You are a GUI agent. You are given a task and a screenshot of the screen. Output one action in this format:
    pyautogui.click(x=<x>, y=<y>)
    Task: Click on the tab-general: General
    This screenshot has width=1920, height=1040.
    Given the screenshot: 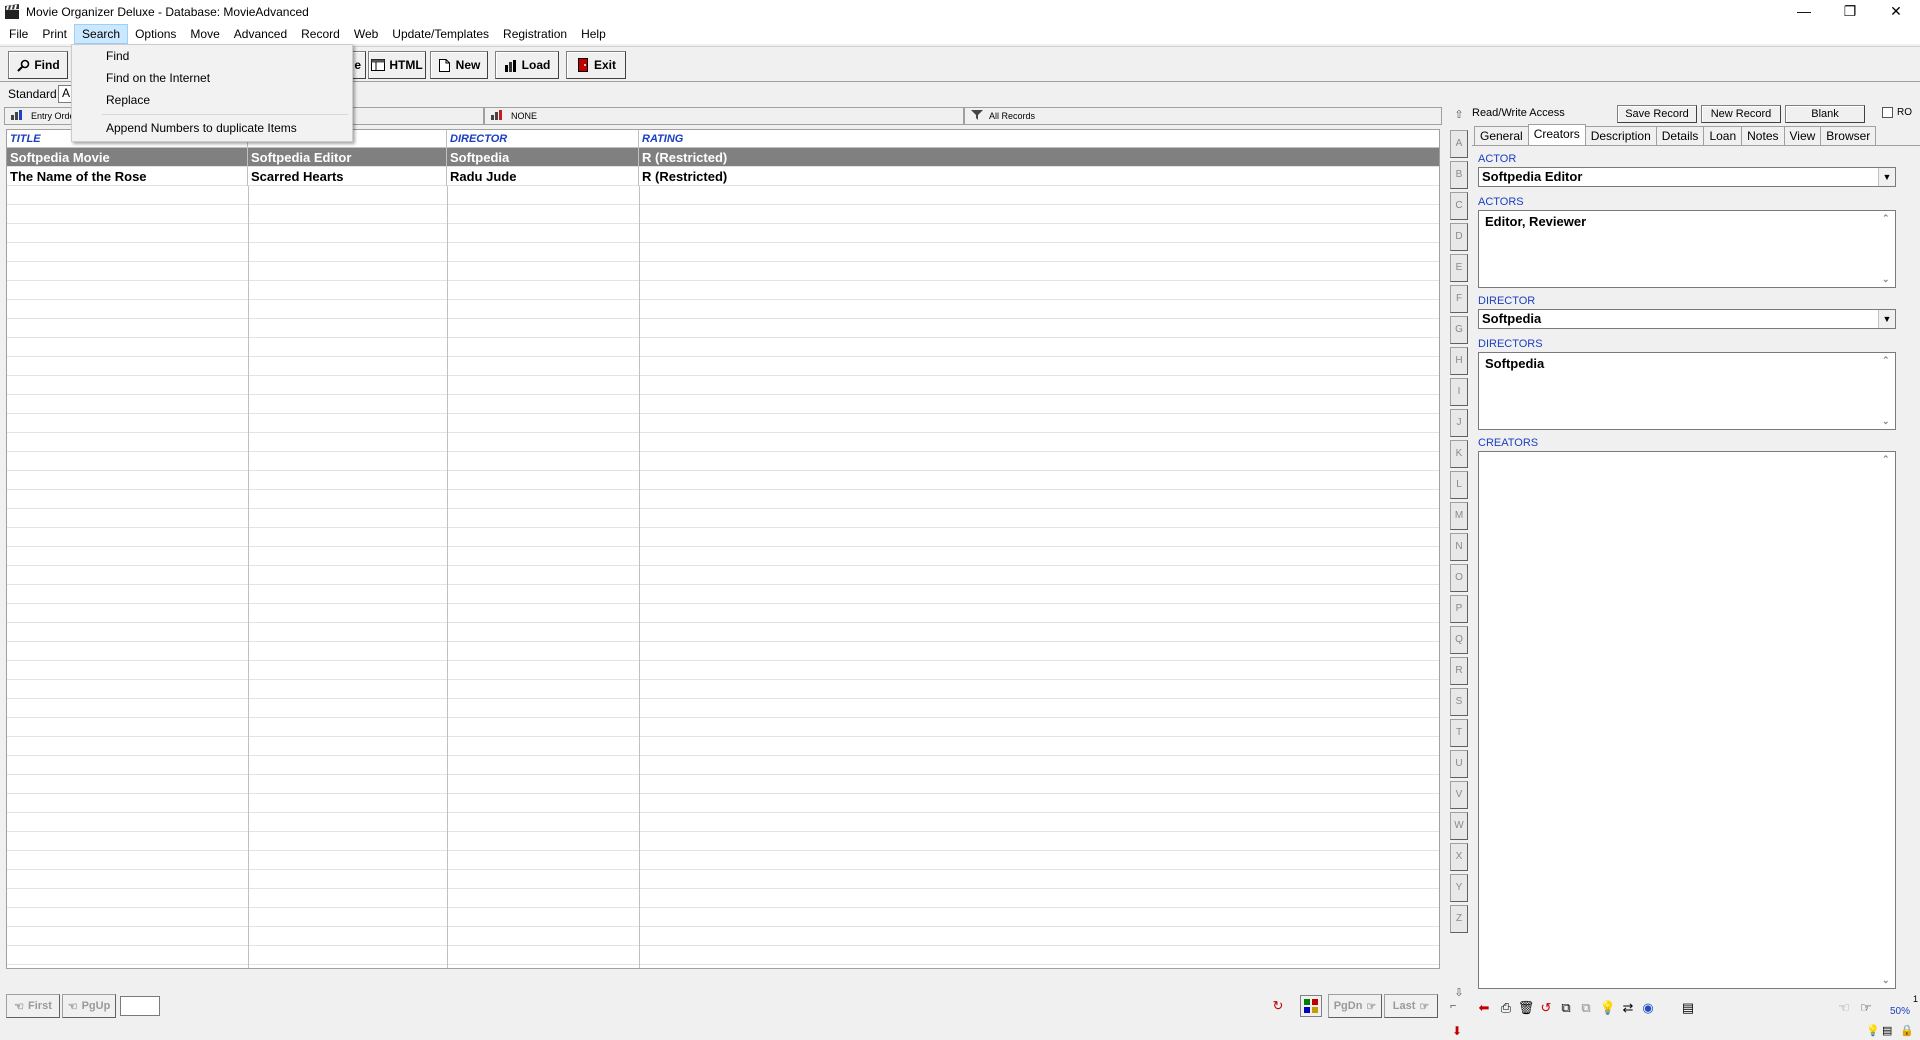 What is the action you would take?
    pyautogui.click(x=1501, y=135)
    